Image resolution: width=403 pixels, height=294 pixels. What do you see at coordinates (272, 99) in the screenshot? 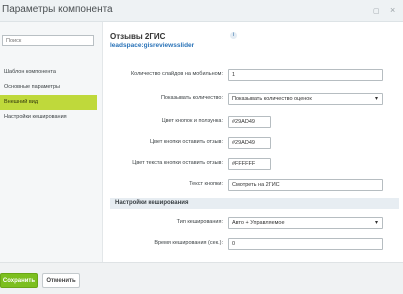
I see `show-count-value: Показывать количество оценок` at bounding box center [272, 99].